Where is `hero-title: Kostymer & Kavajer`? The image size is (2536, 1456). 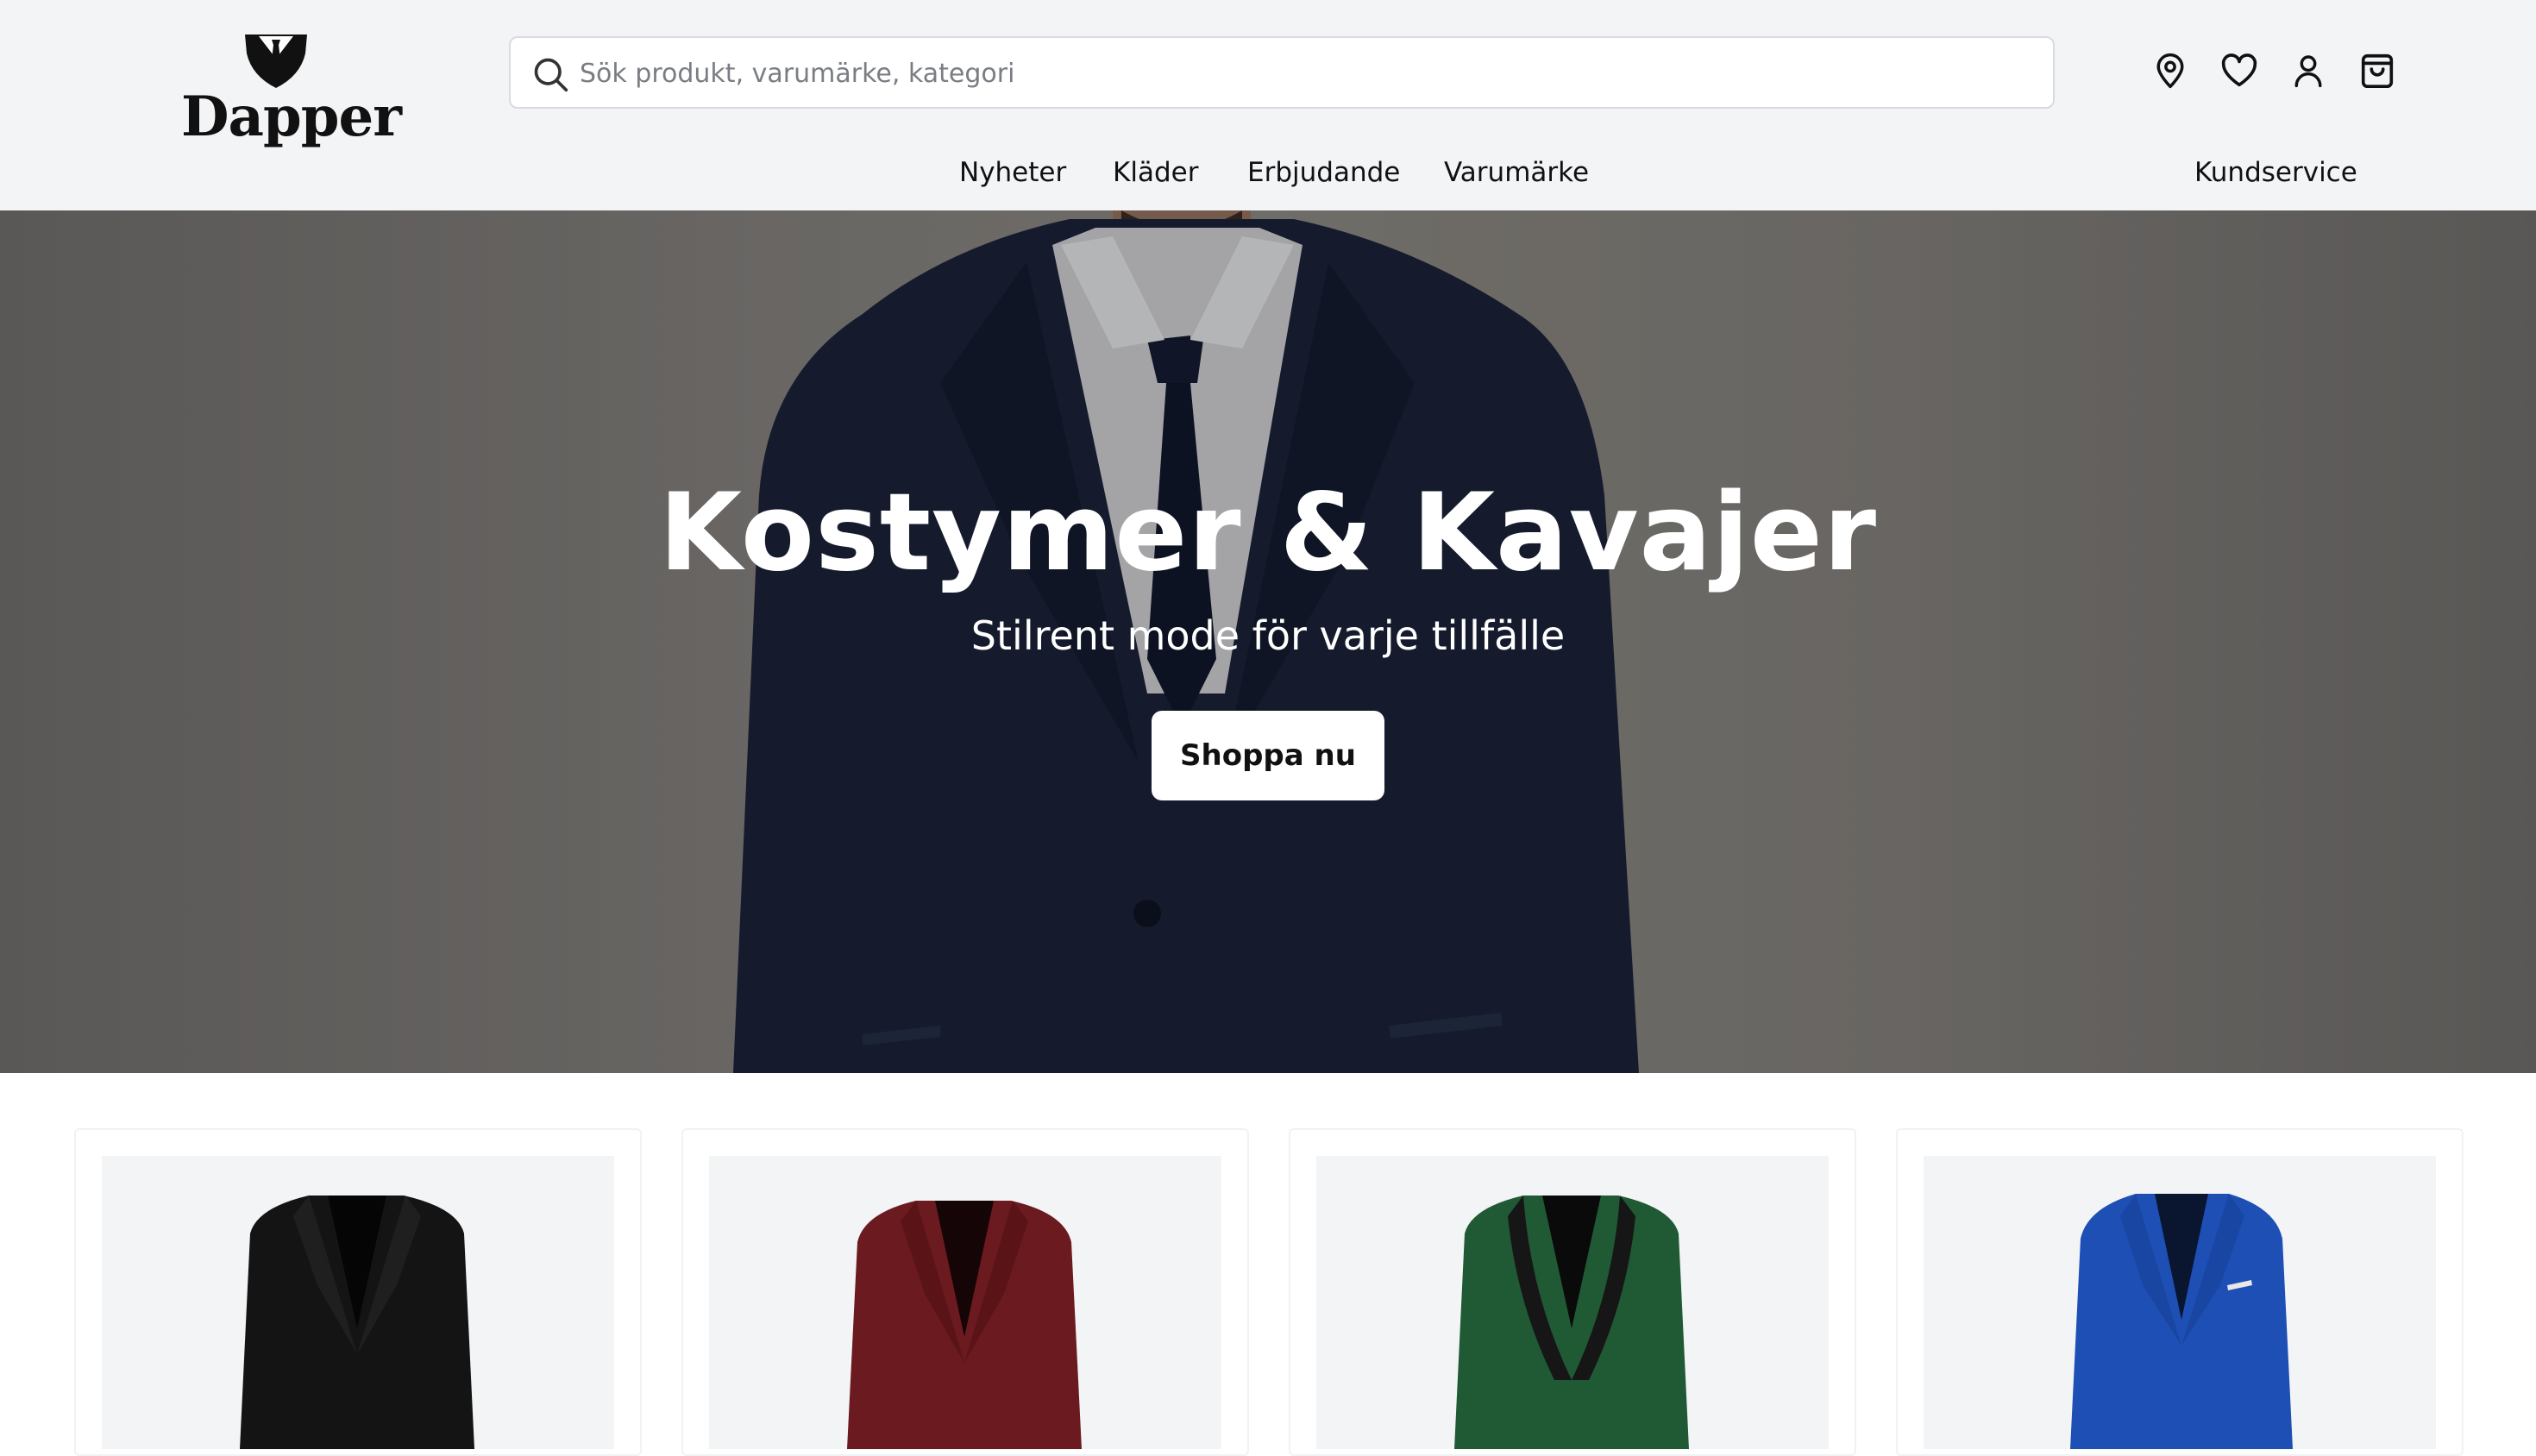
hero-title: Kostymer & Kavajer is located at coordinates (1268, 533).